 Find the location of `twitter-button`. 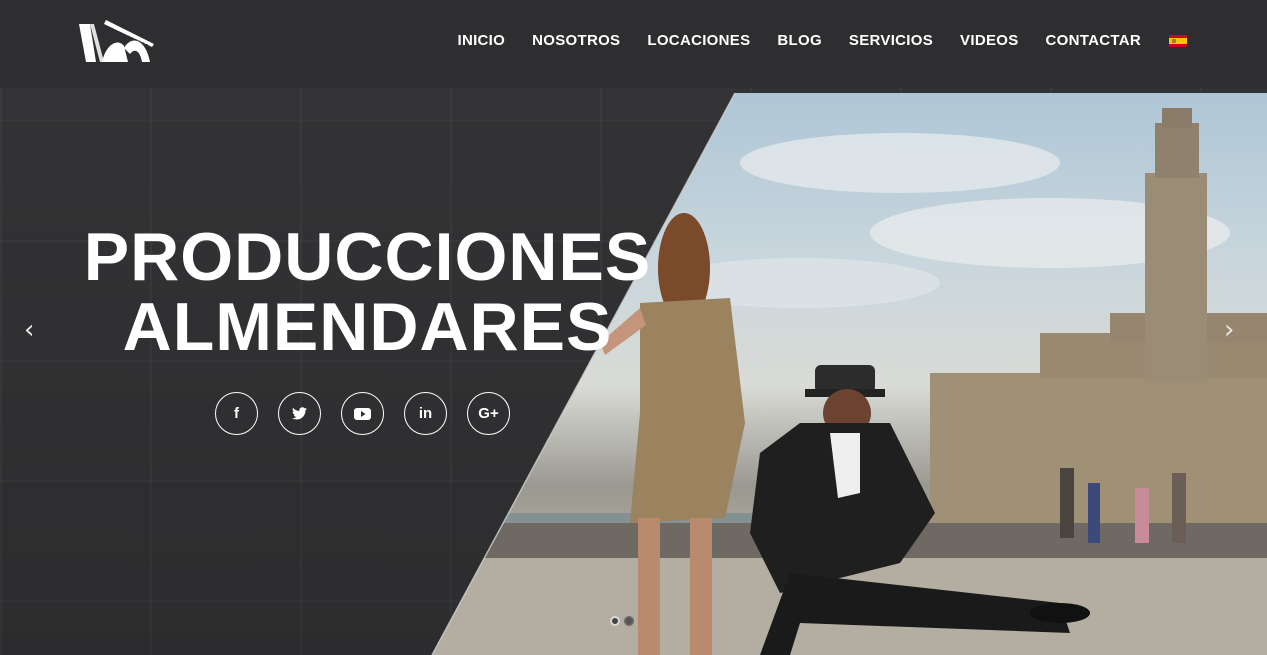

twitter-button is located at coordinates (299, 413).